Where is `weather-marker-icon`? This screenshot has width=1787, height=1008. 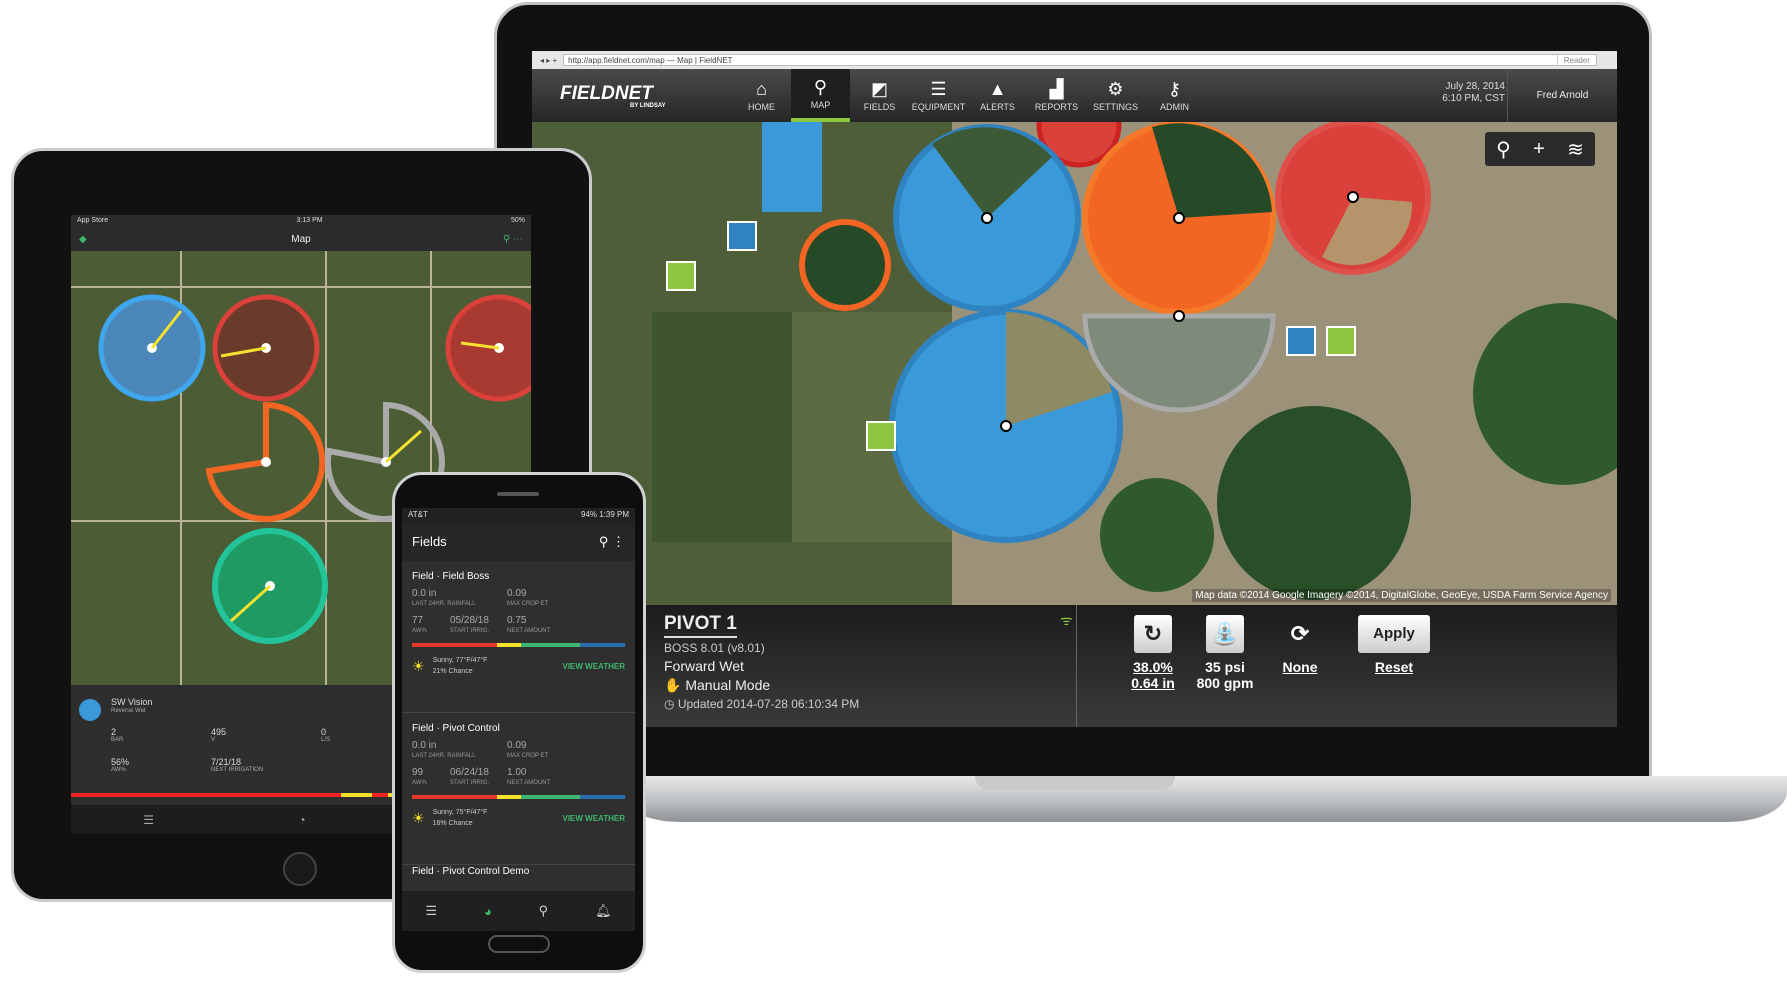
weather-marker-icon is located at coordinates (681, 276).